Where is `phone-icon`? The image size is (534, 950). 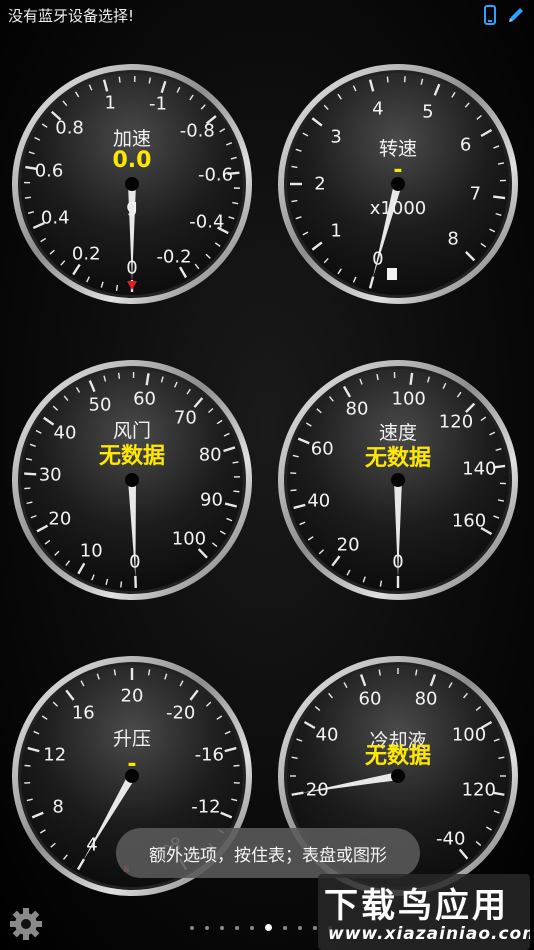 phone-icon is located at coordinates (490, 15).